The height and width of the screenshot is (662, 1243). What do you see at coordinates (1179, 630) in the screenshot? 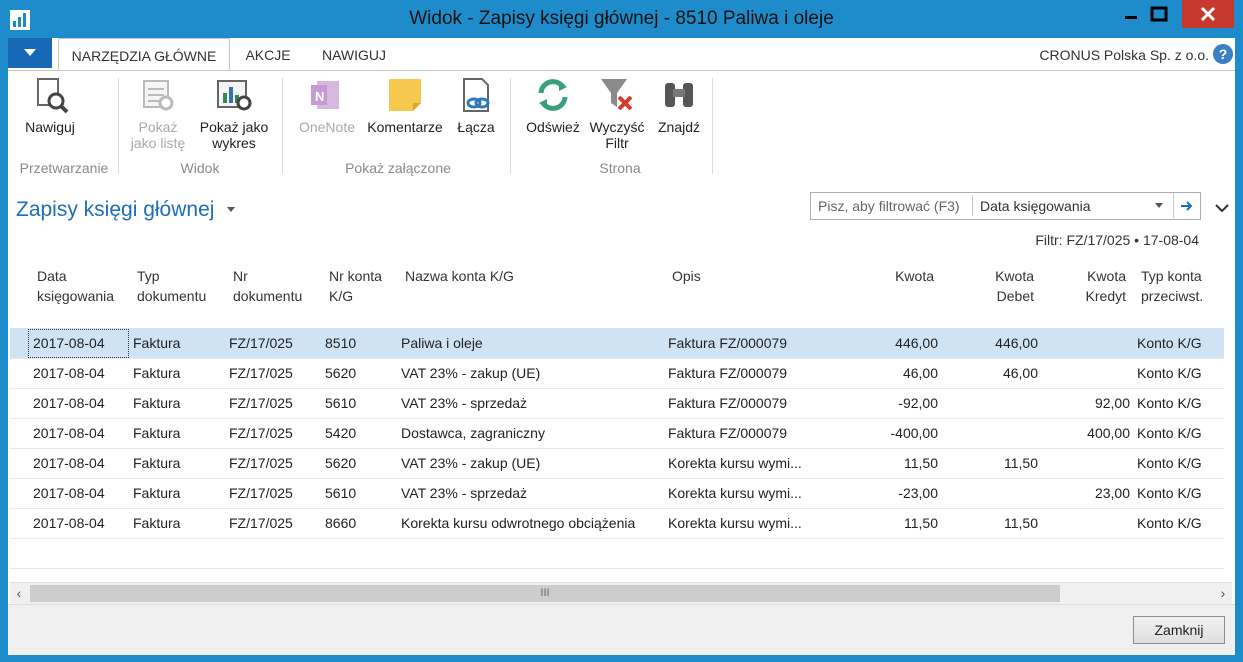
I see `close-button: Zamknij` at bounding box center [1179, 630].